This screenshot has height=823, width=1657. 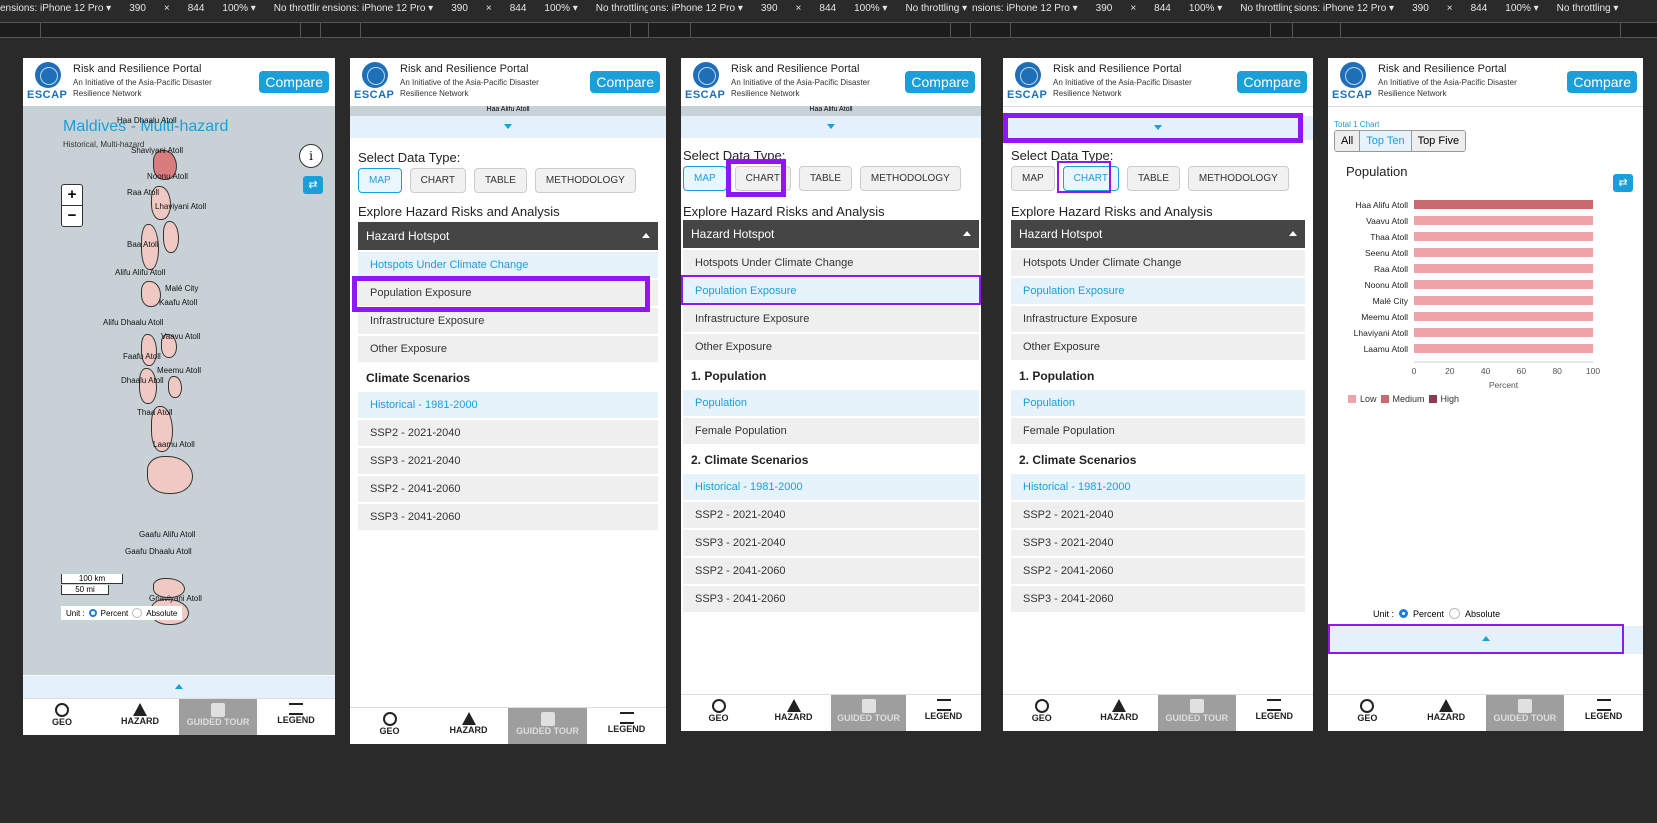 I want to click on tab-chart: CHART, so click(x=437, y=180).